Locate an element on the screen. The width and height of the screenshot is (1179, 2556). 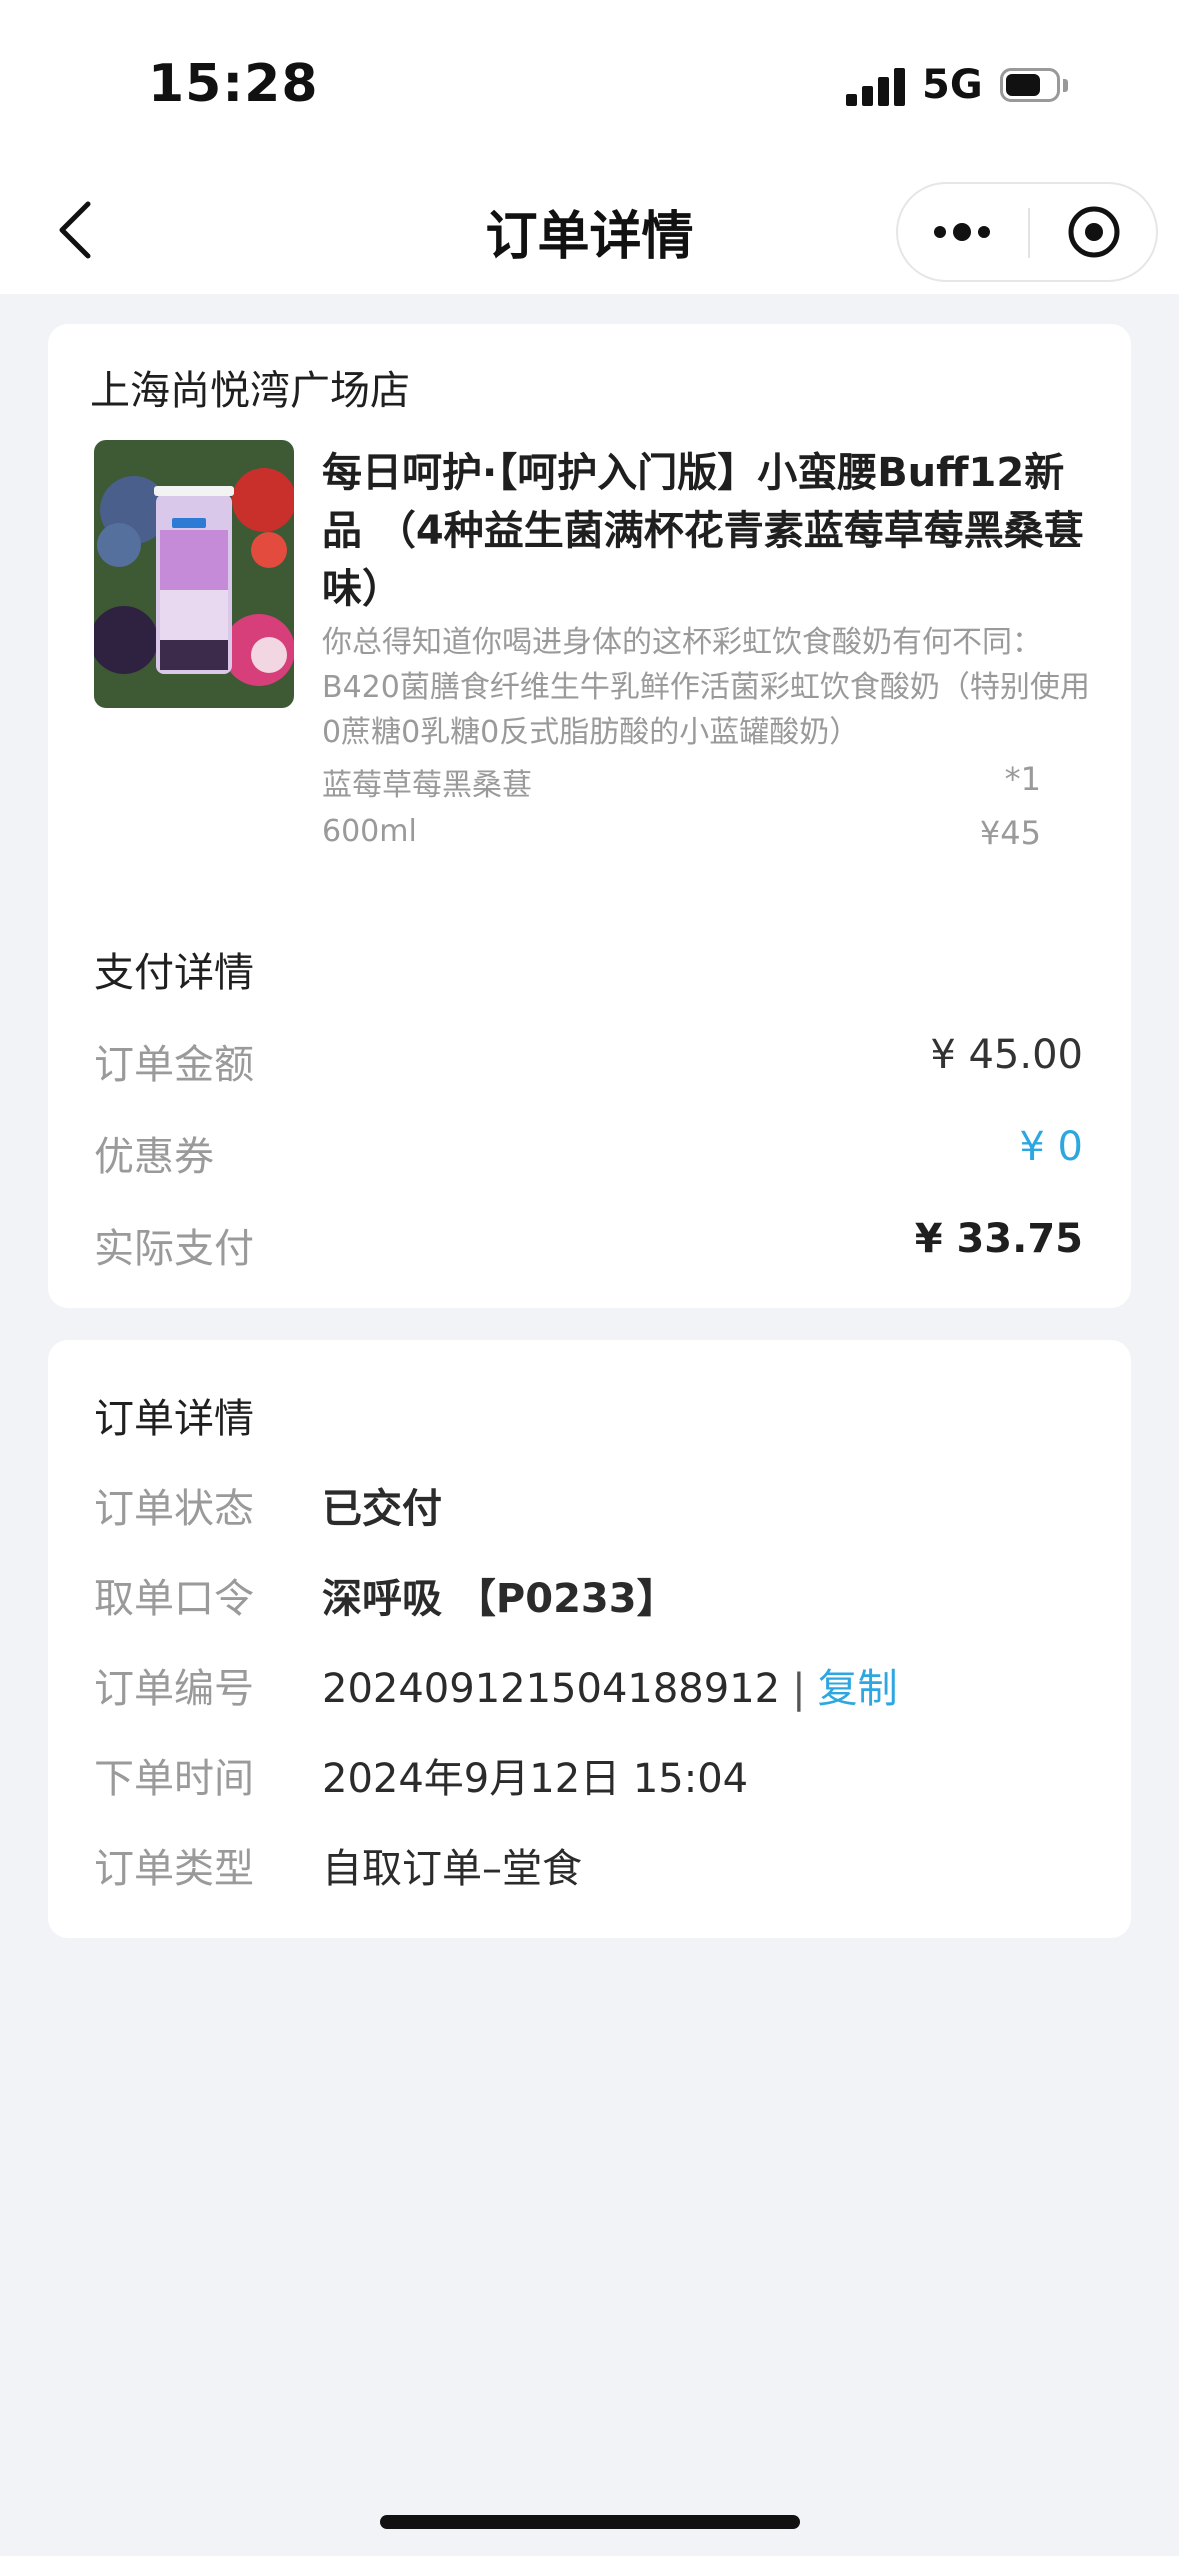
order-details-title: 订单详情 is located at coordinates (174, 1419).